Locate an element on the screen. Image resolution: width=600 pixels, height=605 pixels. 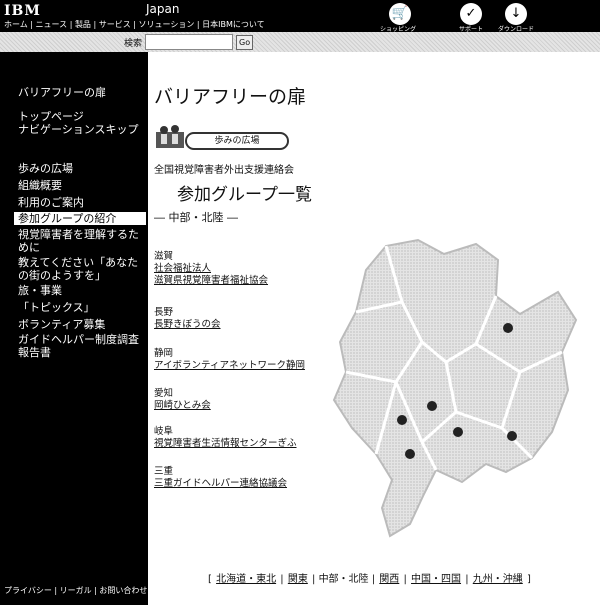
group-link: 岡崎ひとみ会 is located at coordinates (182, 406).